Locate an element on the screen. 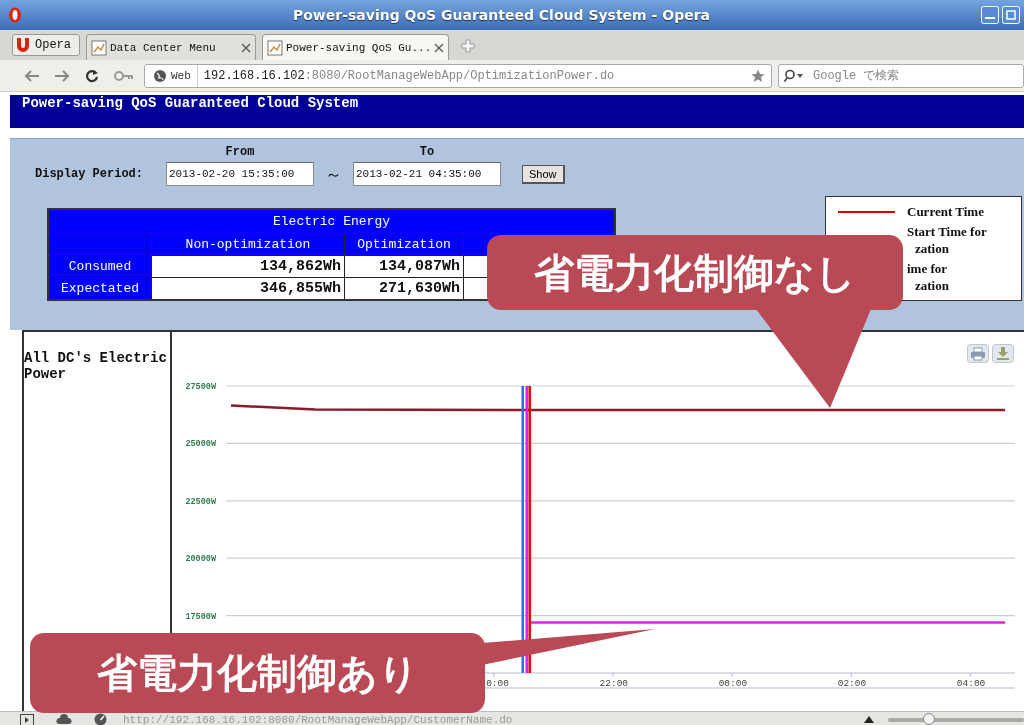 The height and width of the screenshot is (725, 1024). globe-icon is located at coordinates (160, 75).